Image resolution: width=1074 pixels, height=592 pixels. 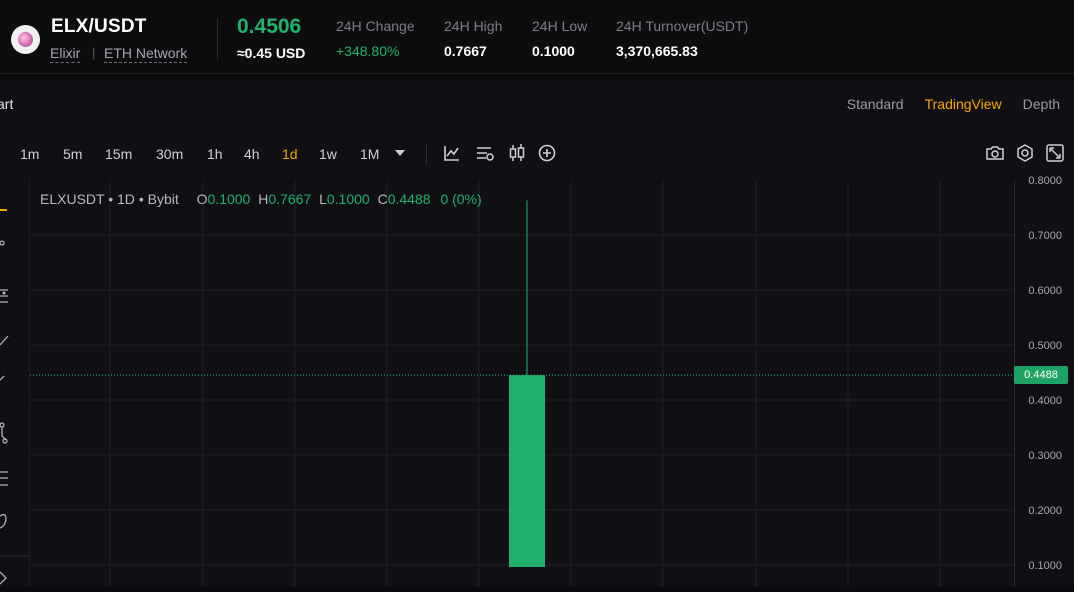 I want to click on axis-tick: 0.1000, so click(x=1045, y=566).